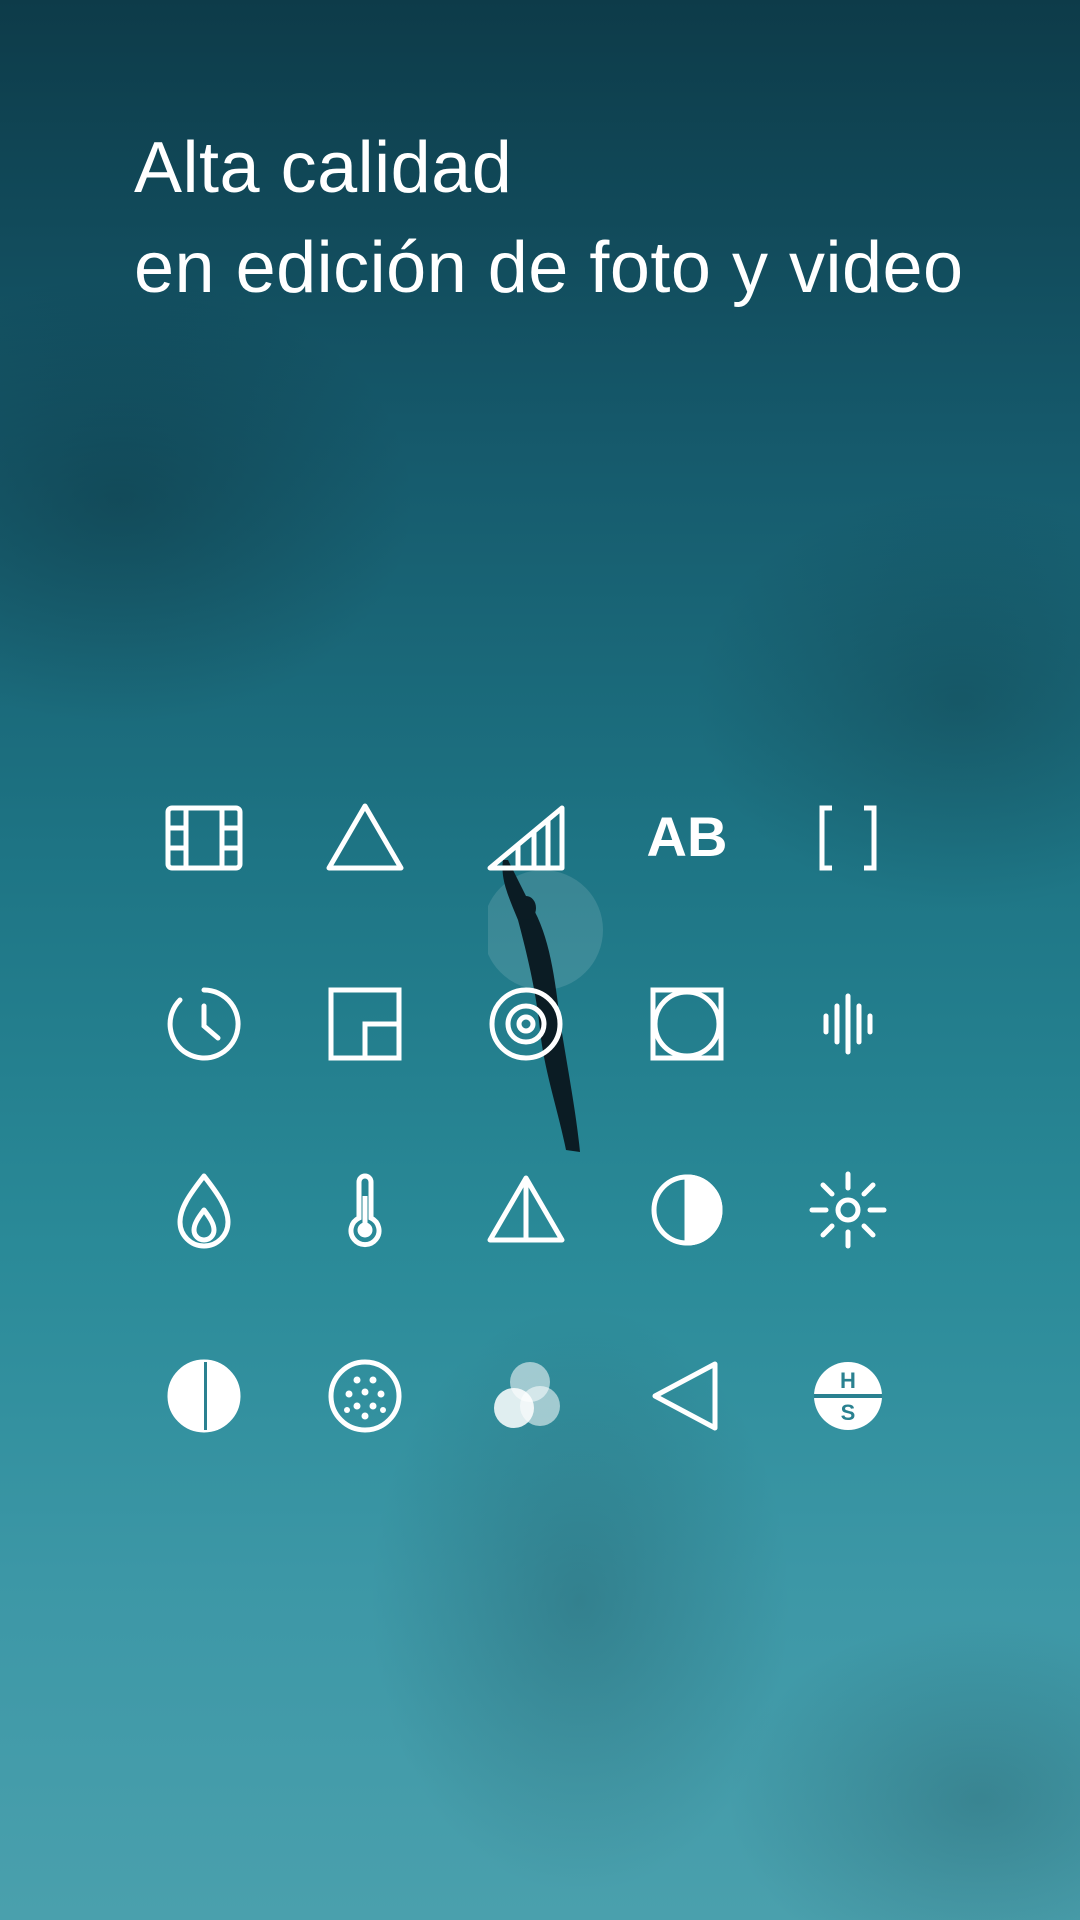 The height and width of the screenshot is (1920, 1080). I want to click on tool-triangle, so click(365, 838).